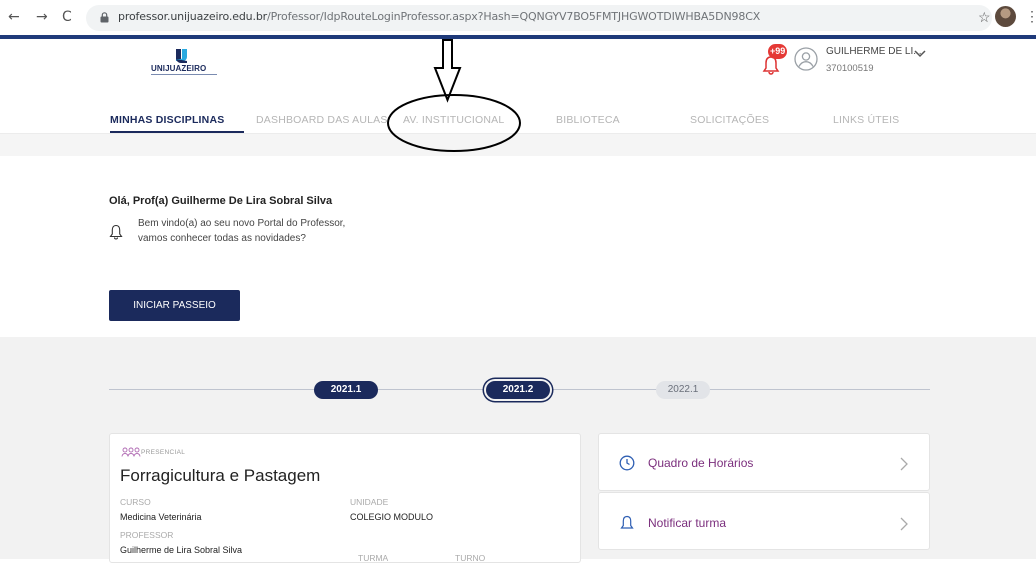 This screenshot has width=1036, height=563. Describe the element at coordinates (687, 523) in the screenshot. I see `notify-class-card-label: Notificar turma` at that location.